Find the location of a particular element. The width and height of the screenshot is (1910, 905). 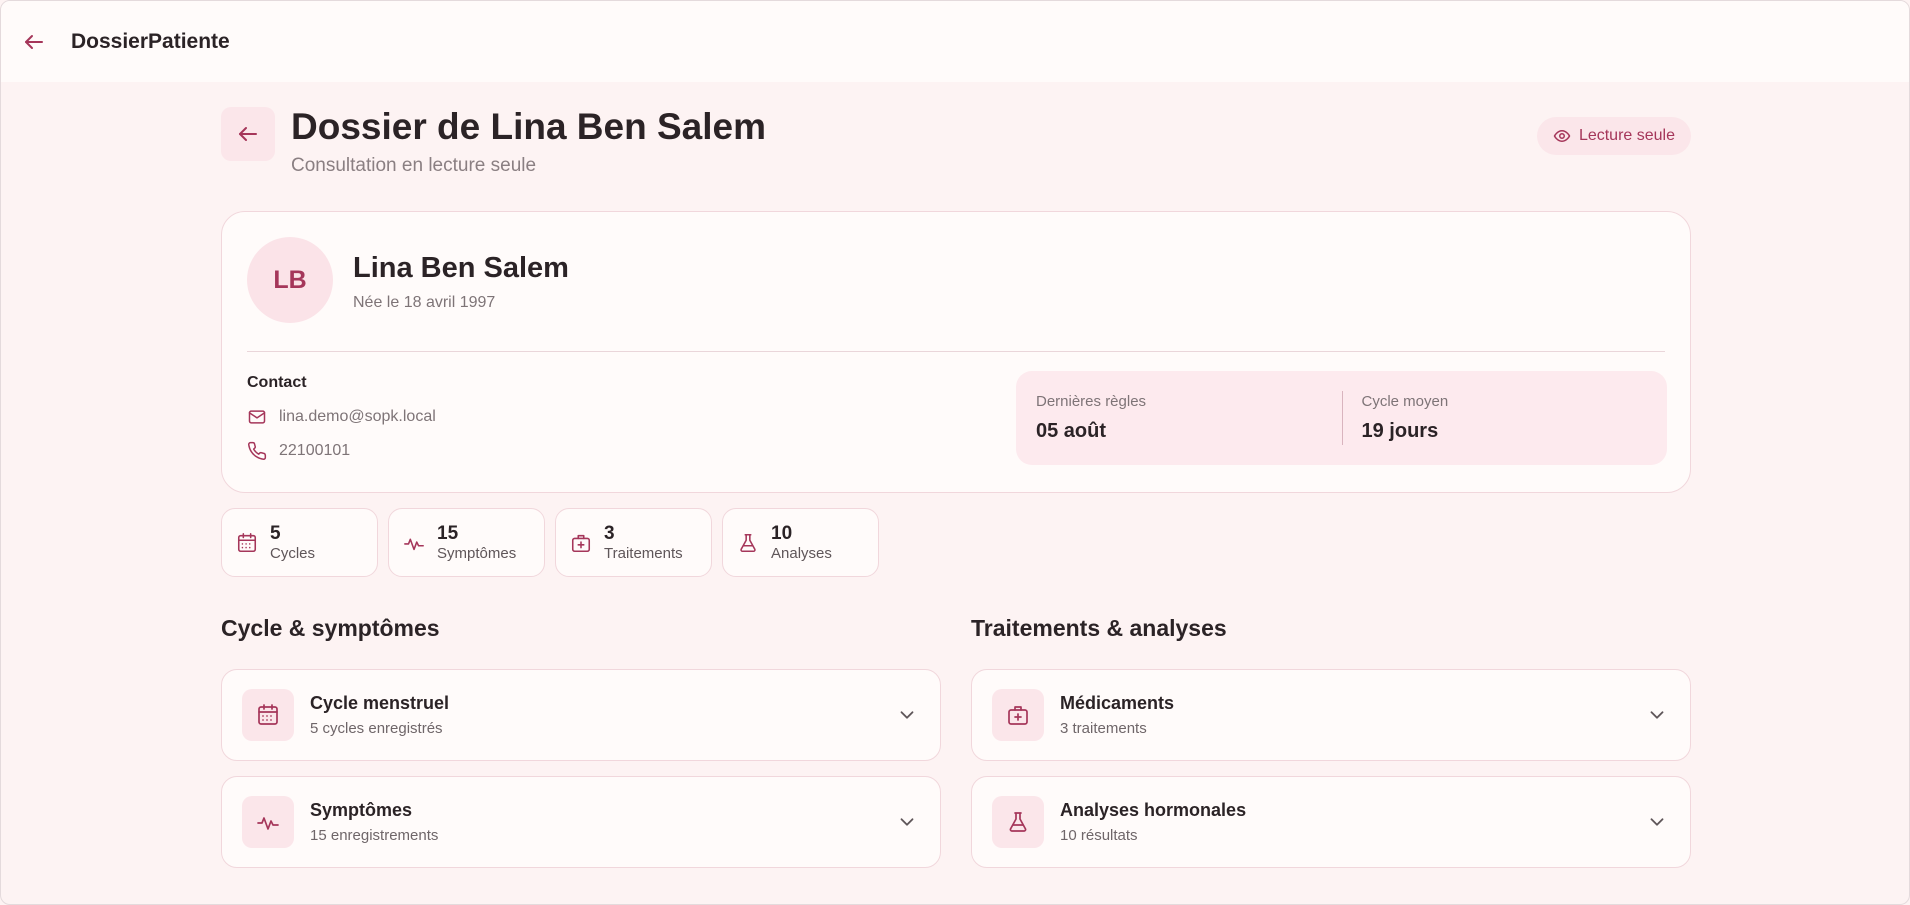

appbar-back-button is located at coordinates (34, 42).